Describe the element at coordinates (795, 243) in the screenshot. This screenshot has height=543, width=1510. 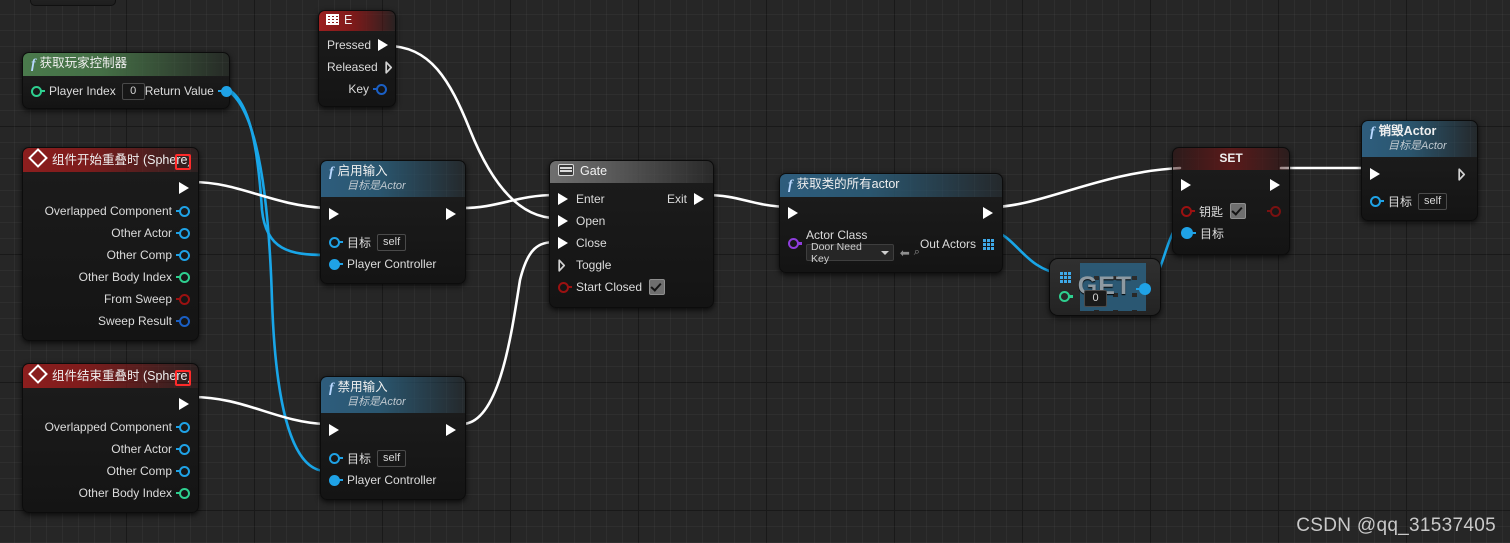
I see `class-pin-icon` at that location.